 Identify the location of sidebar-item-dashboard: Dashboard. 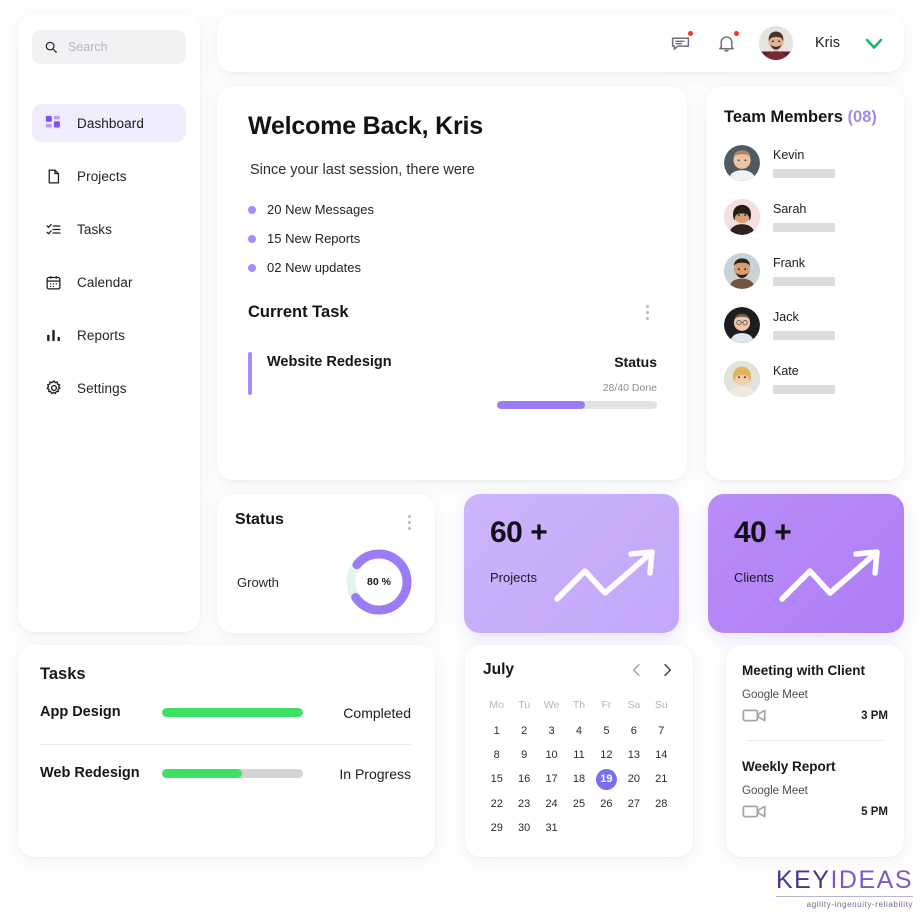
(109, 123).